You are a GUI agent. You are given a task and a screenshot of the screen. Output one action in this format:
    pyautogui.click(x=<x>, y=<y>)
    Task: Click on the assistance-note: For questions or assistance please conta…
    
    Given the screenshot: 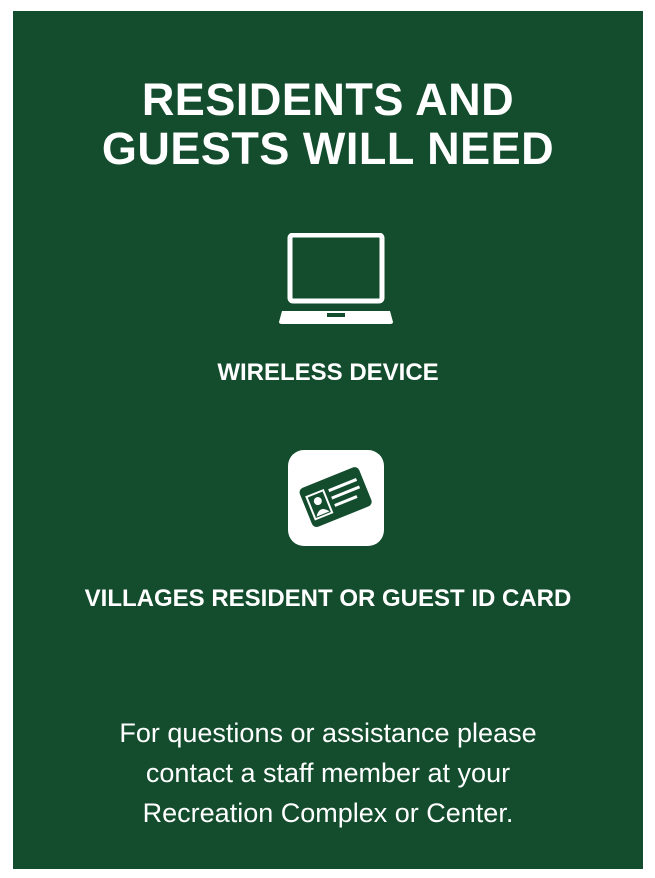 What is the action you would take?
    pyautogui.click(x=328, y=773)
    